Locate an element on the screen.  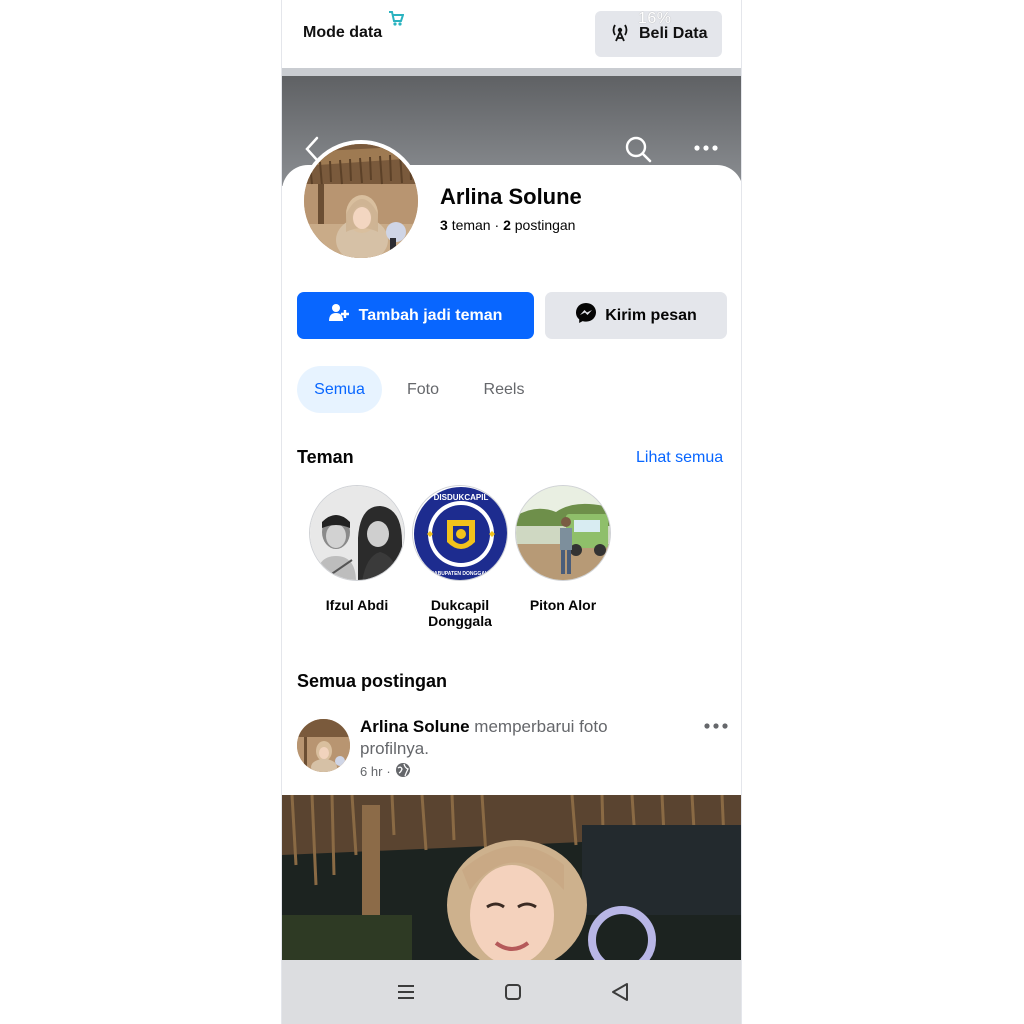
friend-card: Ifzul Abdi is located at coordinates (357, 549).